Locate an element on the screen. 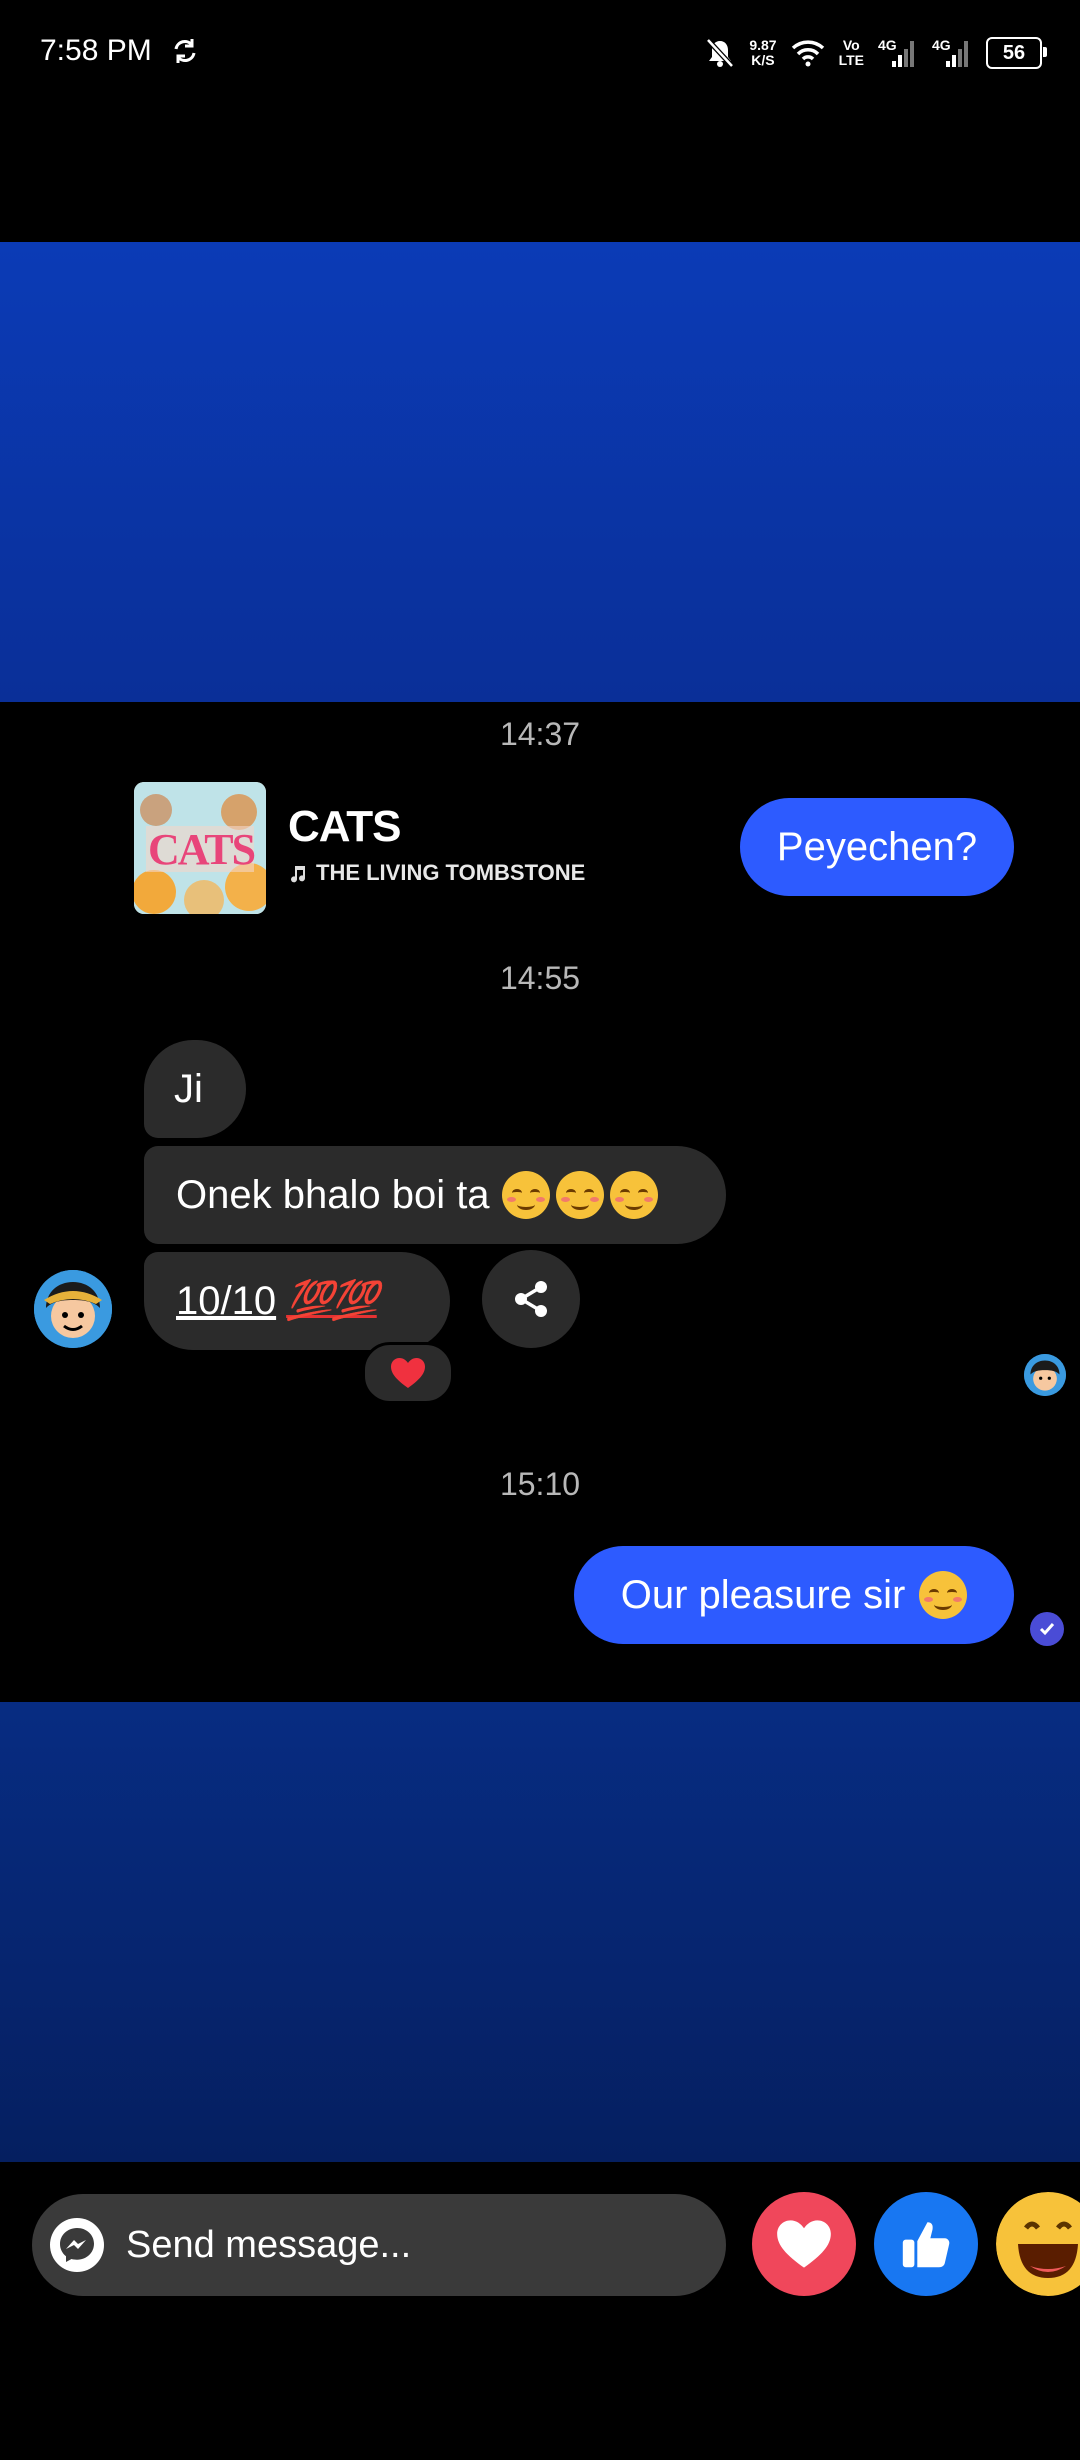  album-art-title: CATS is located at coordinates (202, 849).